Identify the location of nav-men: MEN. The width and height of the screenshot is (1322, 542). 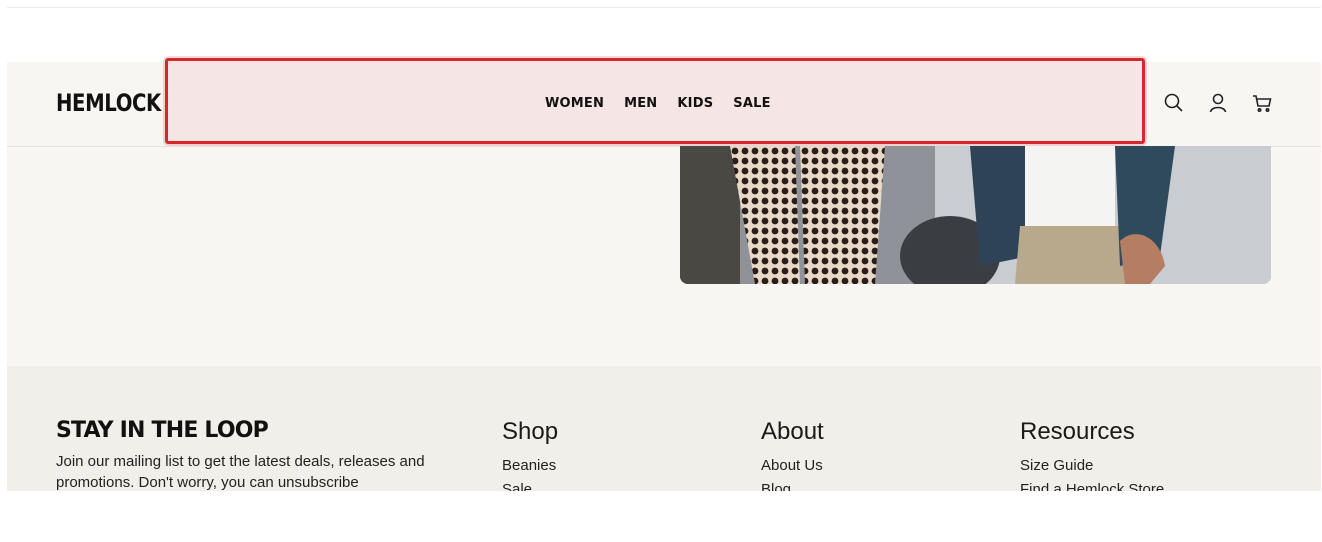
(640, 103).